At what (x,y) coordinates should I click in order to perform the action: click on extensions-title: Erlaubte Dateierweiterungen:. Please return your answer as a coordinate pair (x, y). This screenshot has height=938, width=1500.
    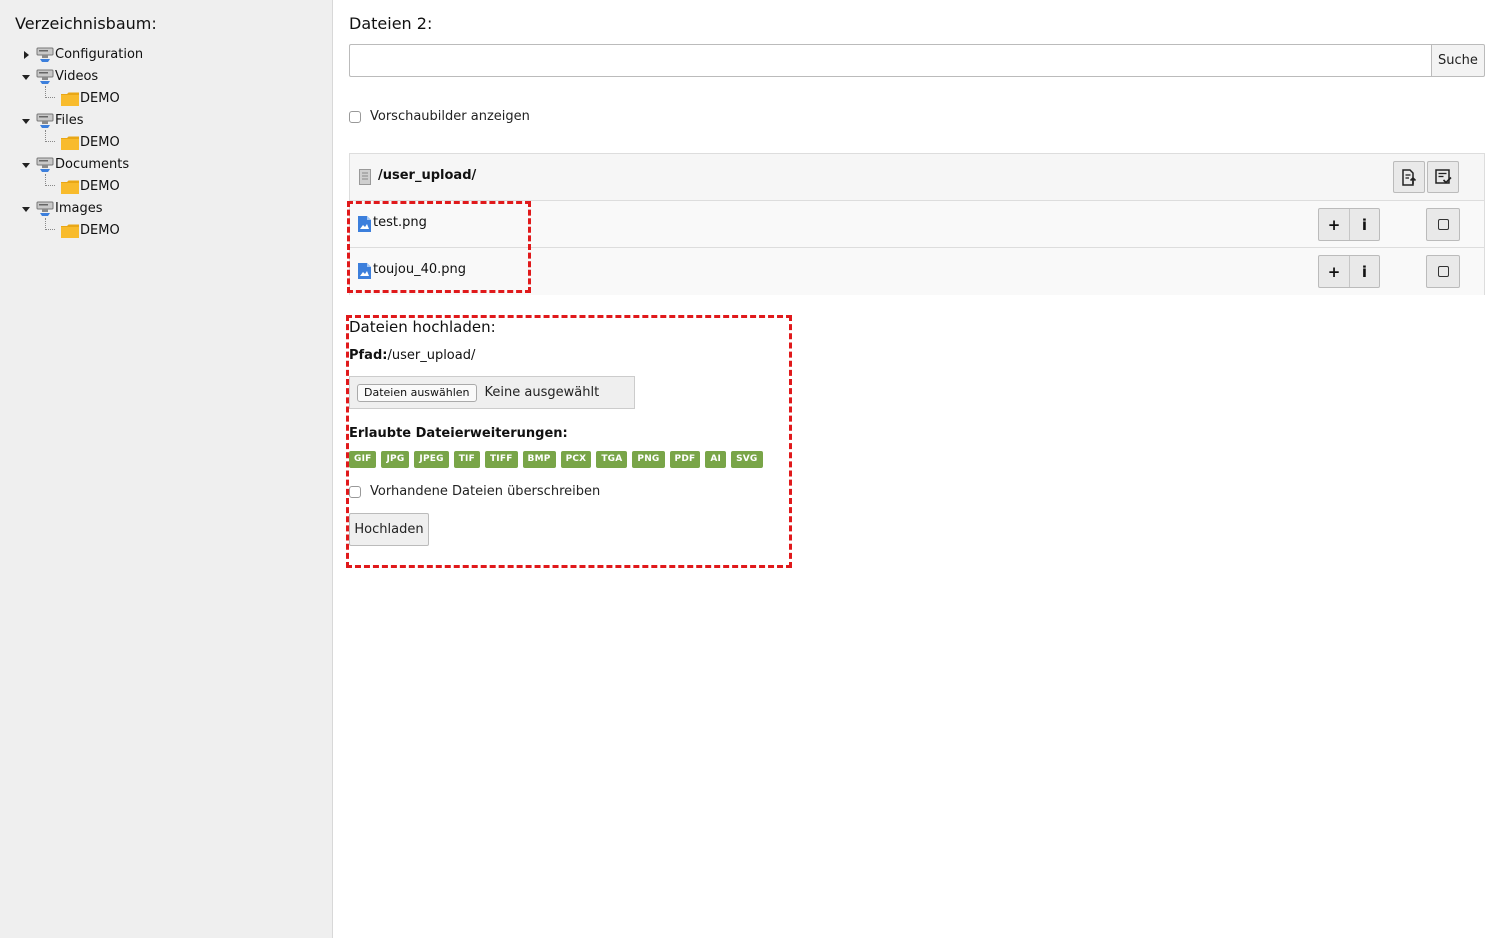
    Looking at the image, I should click on (458, 433).